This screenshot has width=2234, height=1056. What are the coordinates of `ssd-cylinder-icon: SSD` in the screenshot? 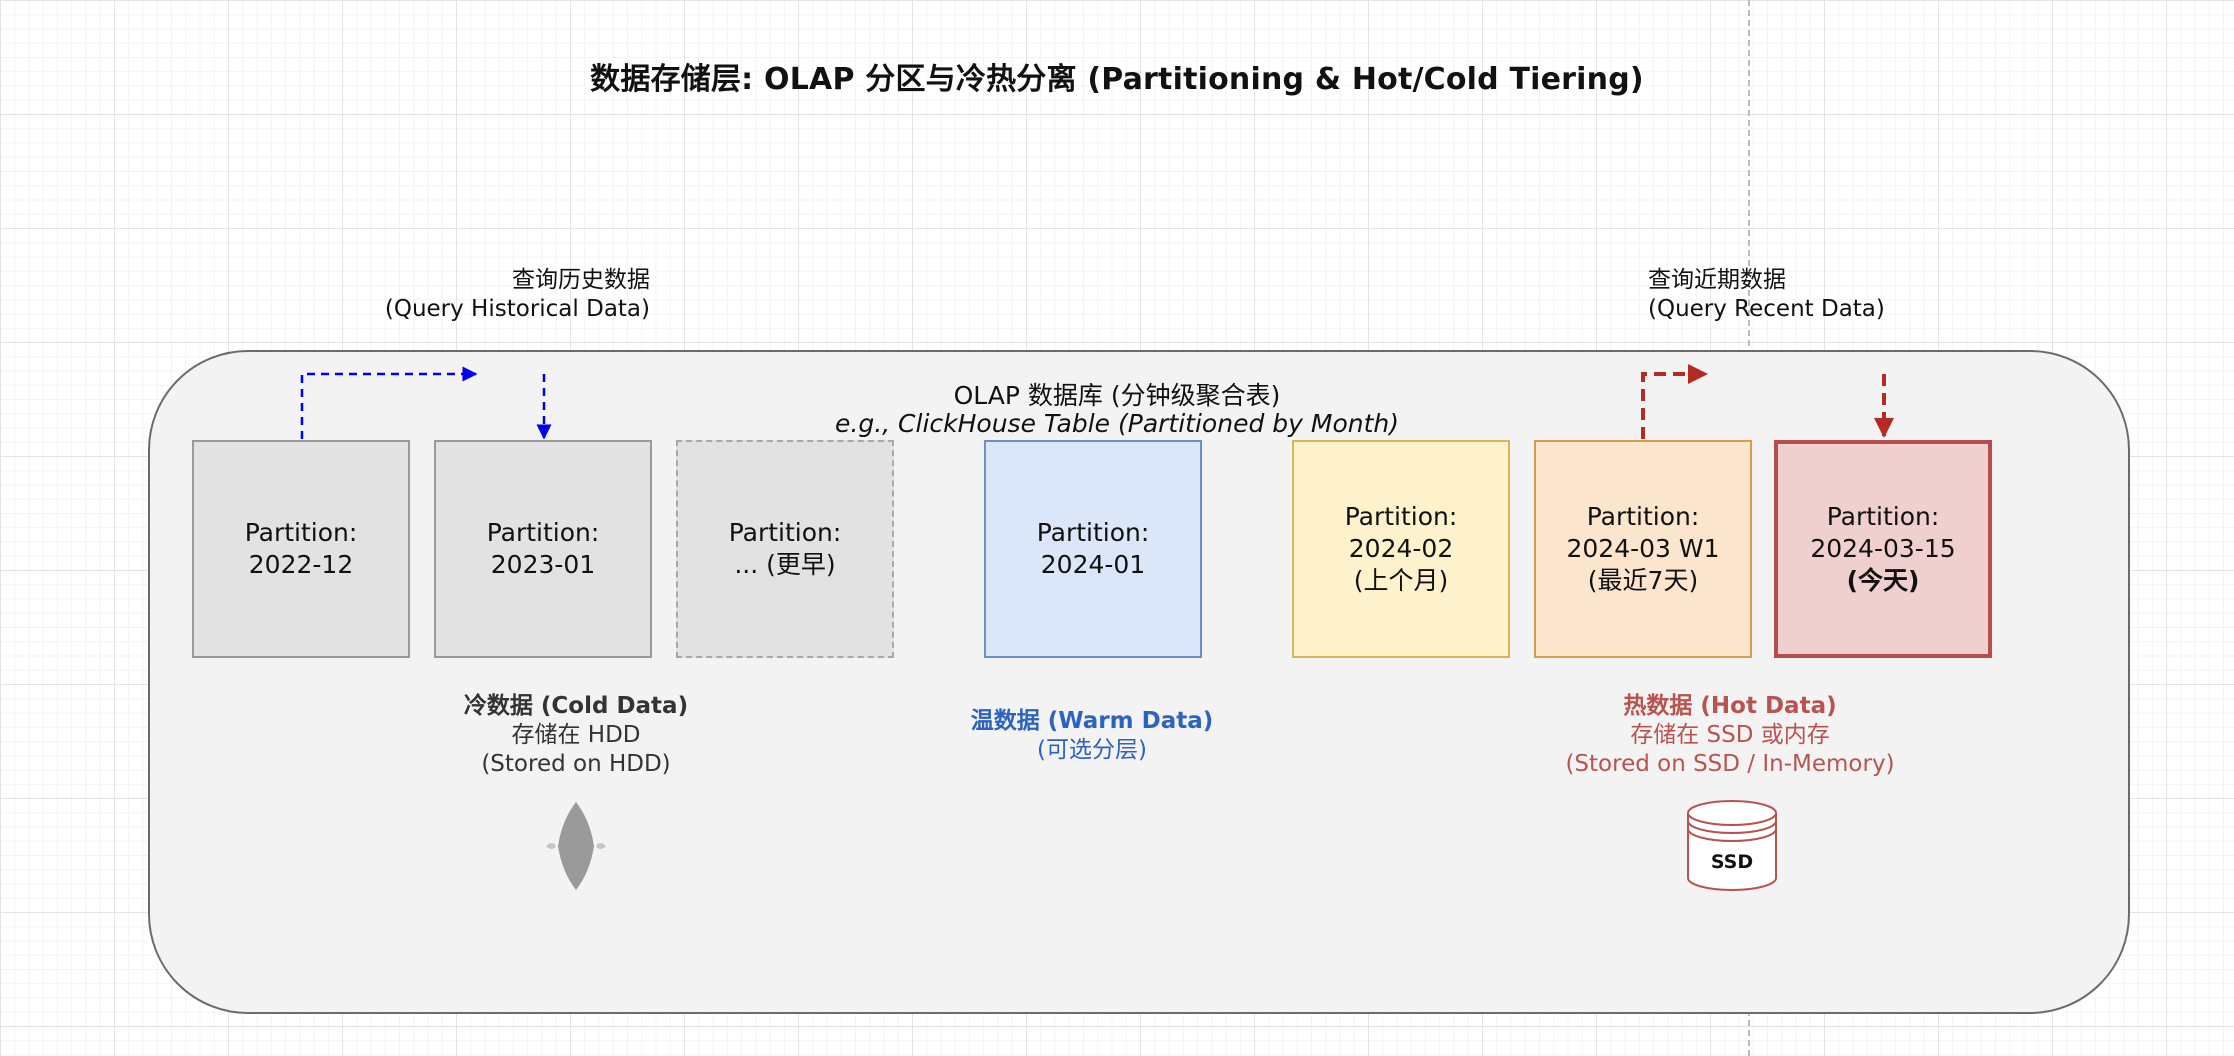 It's located at (1732, 845).